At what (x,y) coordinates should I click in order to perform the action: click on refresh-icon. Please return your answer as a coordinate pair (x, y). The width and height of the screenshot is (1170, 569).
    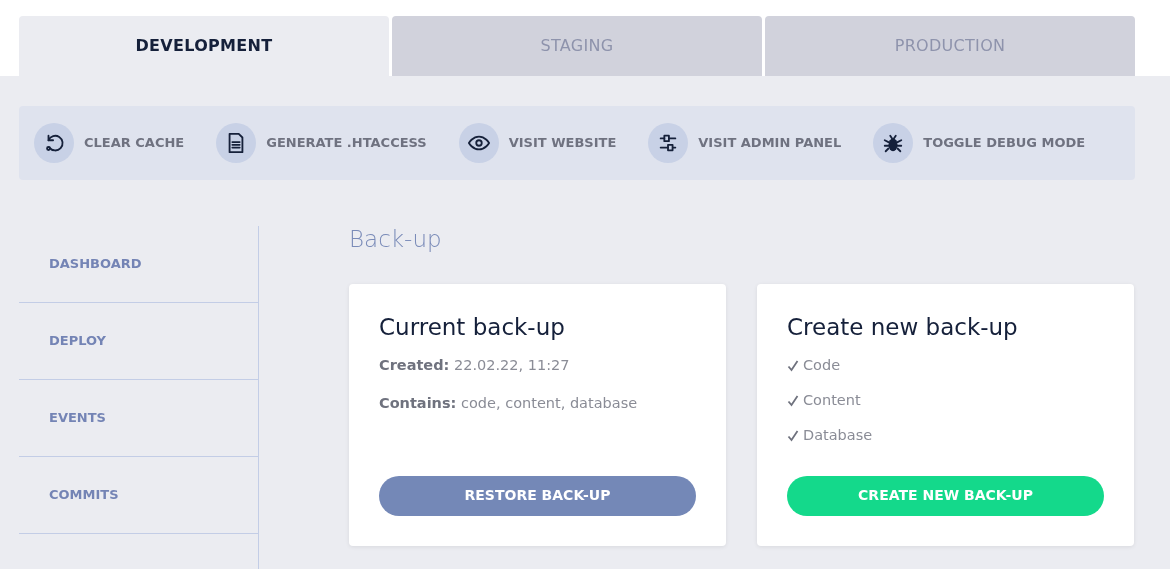
    Looking at the image, I should click on (54, 143).